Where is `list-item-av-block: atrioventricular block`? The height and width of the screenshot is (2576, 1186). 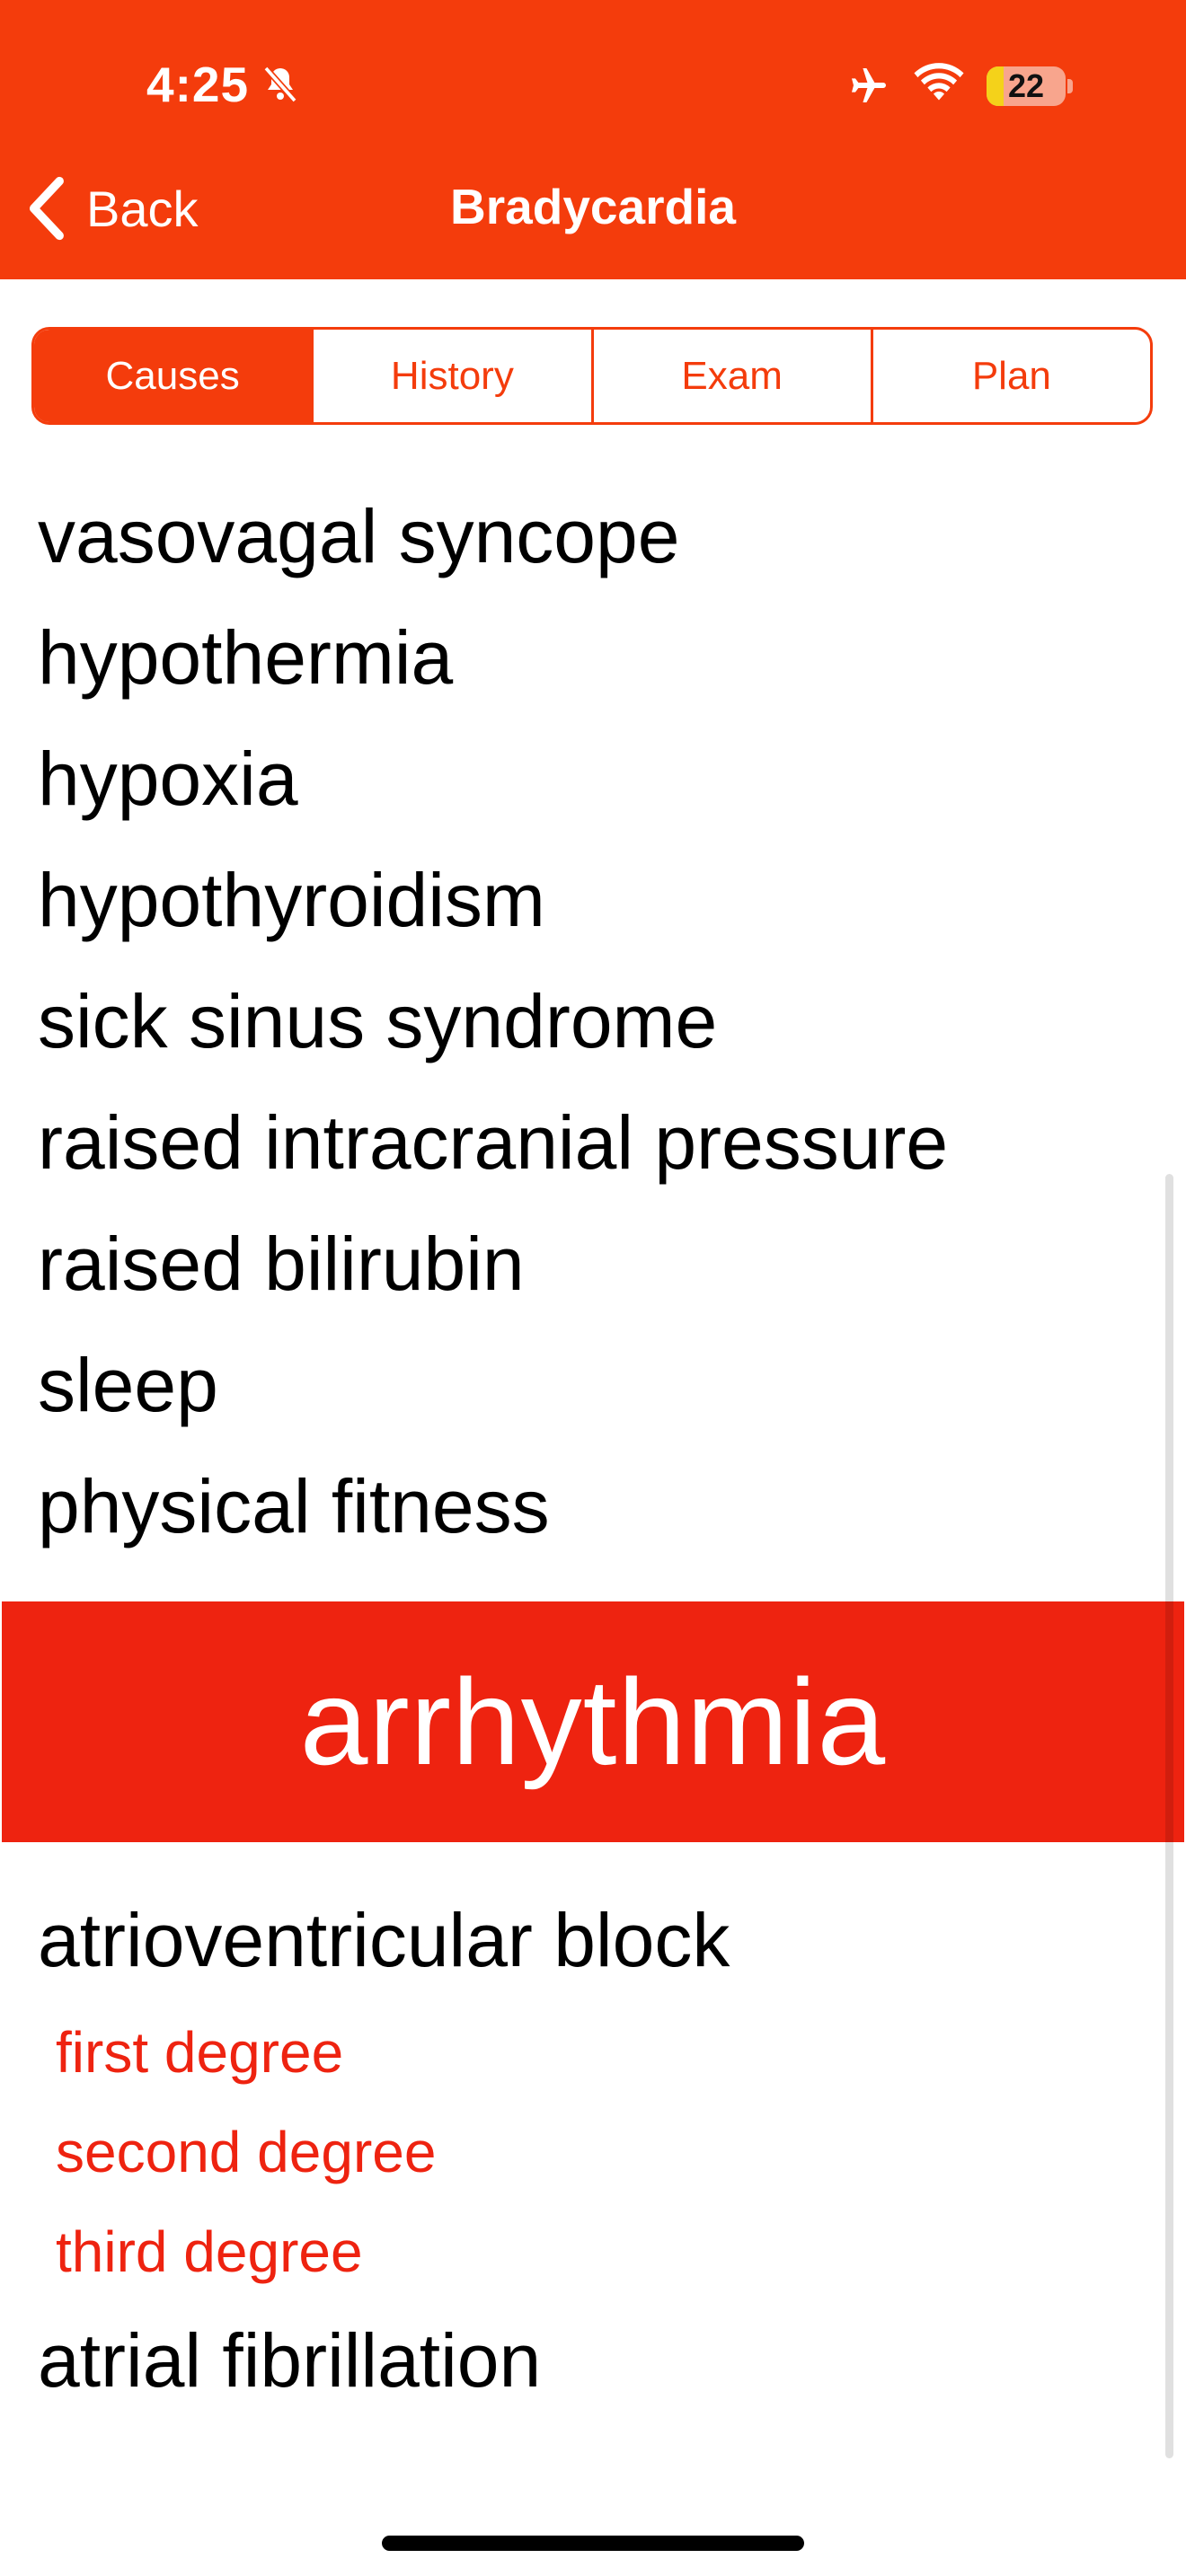 list-item-av-block: atrioventricular block is located at coordinates (384, 1940).